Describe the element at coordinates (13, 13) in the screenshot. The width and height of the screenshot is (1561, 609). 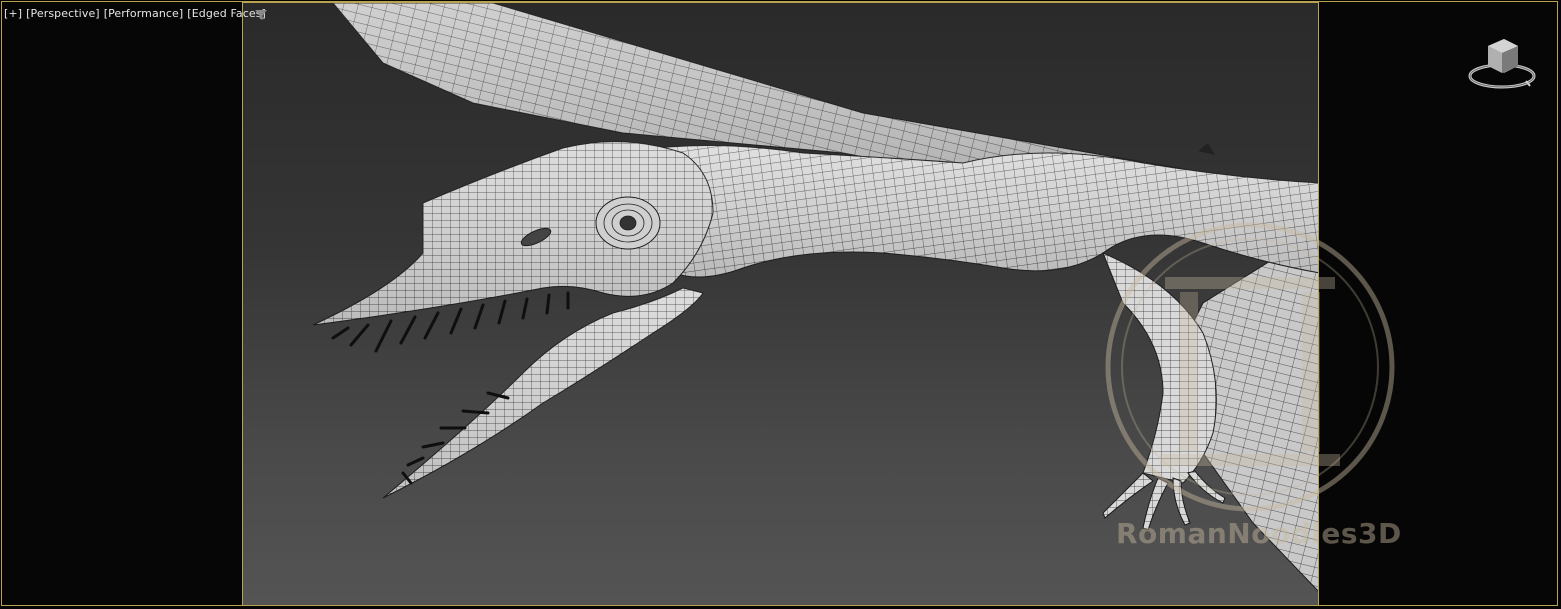
I see `viewport-menu-plus: [+]` at that location.